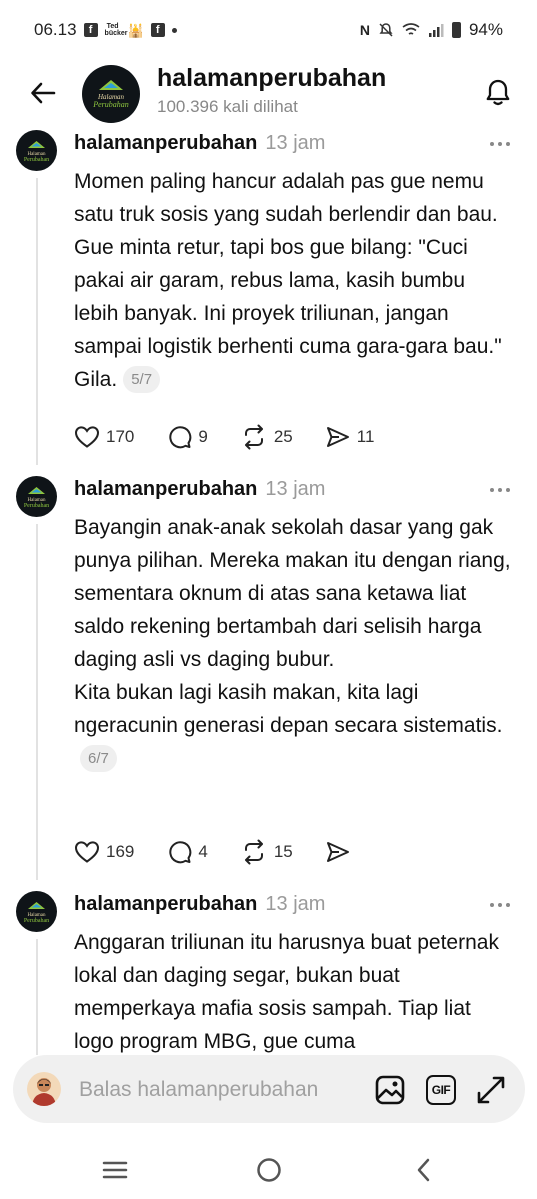  Describe the element at coordinates (411, 29) in the screenshot. I see `wifi-icon` at that location.